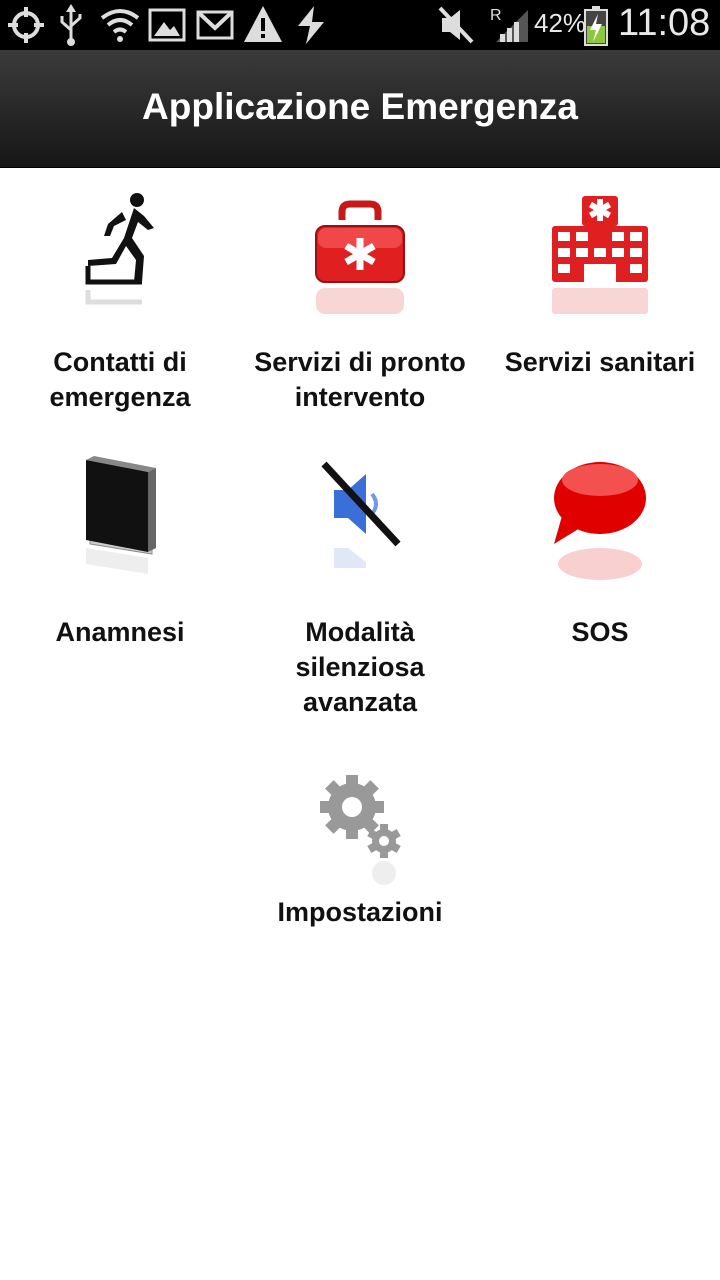  Describe the element at coordinates (600, 255) in the screenshot. I see `hospital-icon` at that location.